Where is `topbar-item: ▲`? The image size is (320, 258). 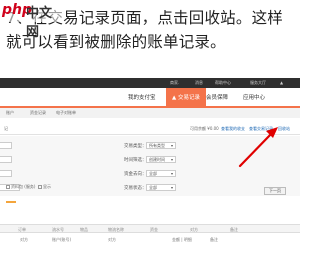 topbar-item: ▲ is located at coordinates (281, 82).